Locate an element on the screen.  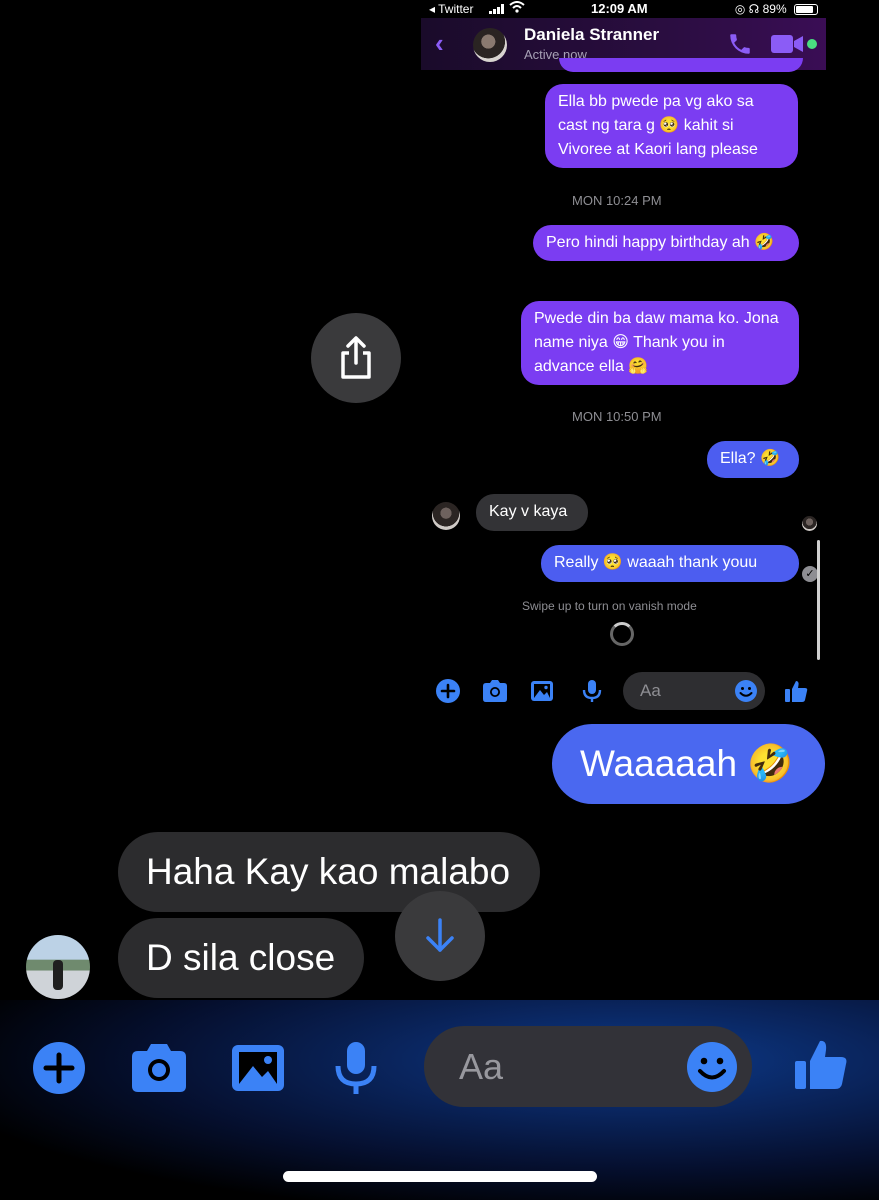
scroll-to-bottom-button is located at coordinates (440, 936).